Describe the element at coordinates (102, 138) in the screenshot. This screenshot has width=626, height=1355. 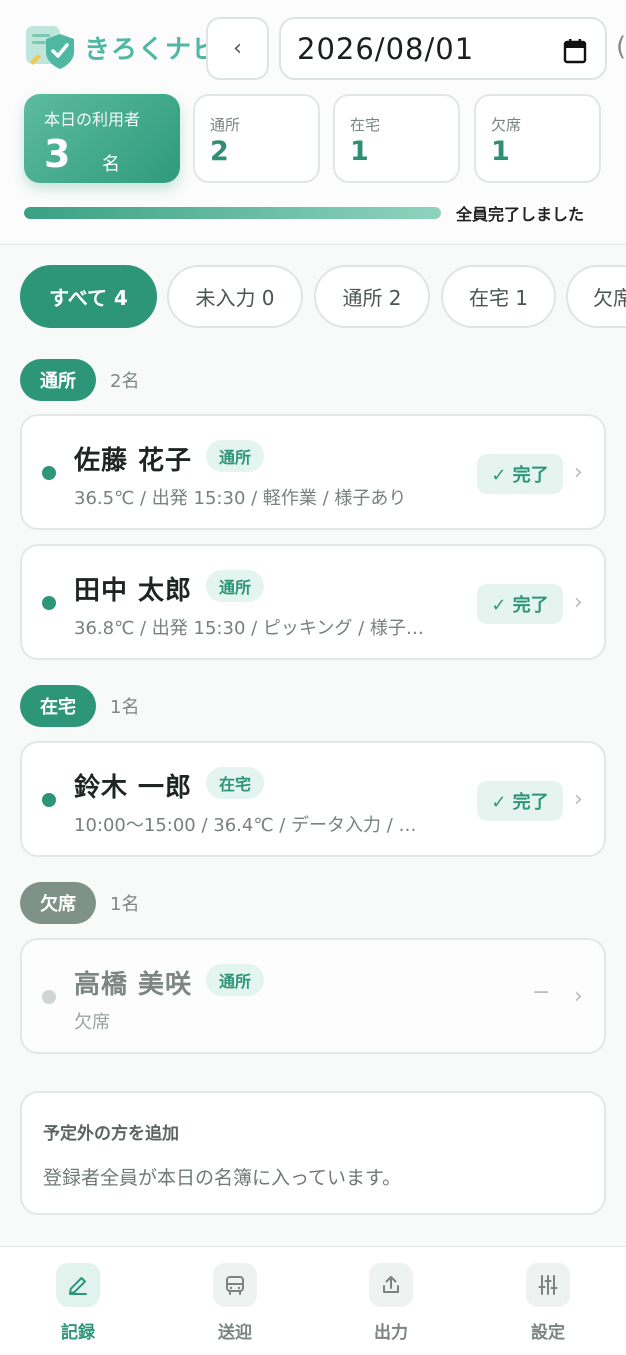
I see `stat-total-users: 本日の利用者 3 名` at that location.